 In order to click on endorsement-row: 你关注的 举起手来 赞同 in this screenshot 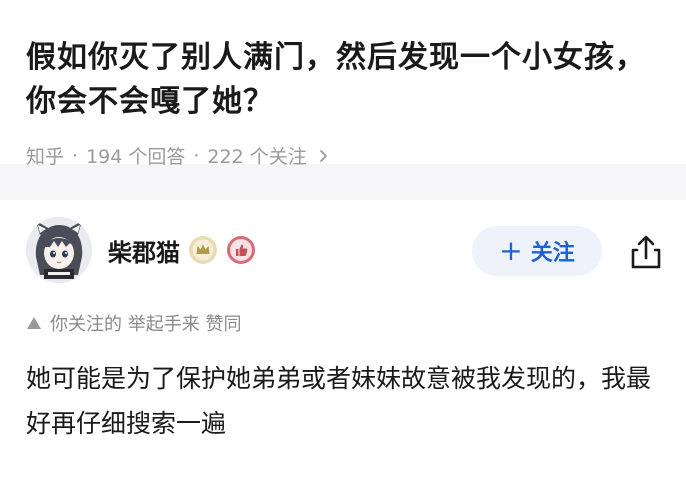, I will do `click(343, 323)`.